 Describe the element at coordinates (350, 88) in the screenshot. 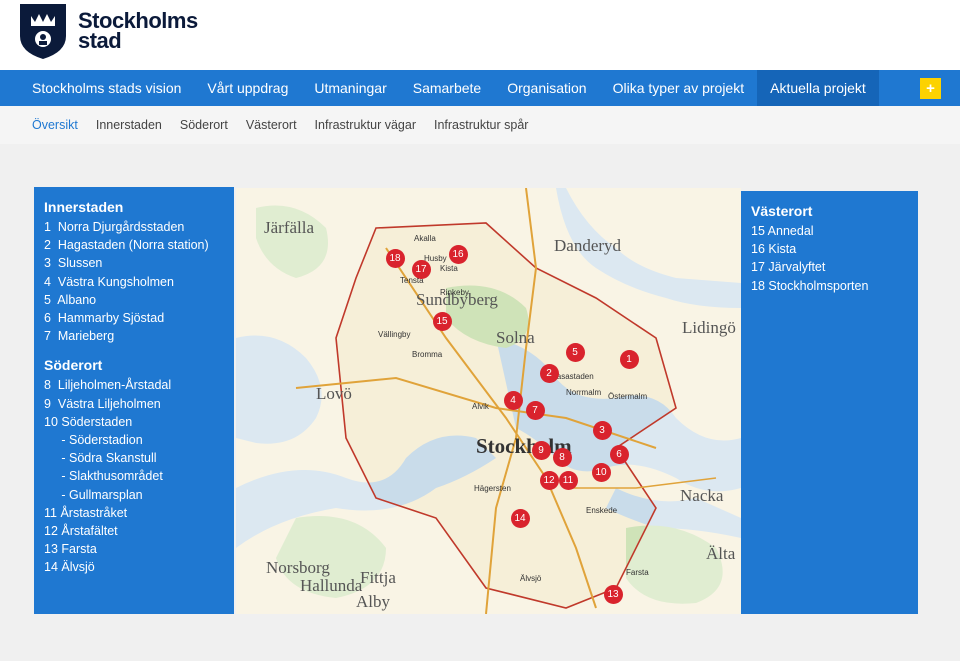

I see `main-nav-utmaningar: Utmaningar` at that location.